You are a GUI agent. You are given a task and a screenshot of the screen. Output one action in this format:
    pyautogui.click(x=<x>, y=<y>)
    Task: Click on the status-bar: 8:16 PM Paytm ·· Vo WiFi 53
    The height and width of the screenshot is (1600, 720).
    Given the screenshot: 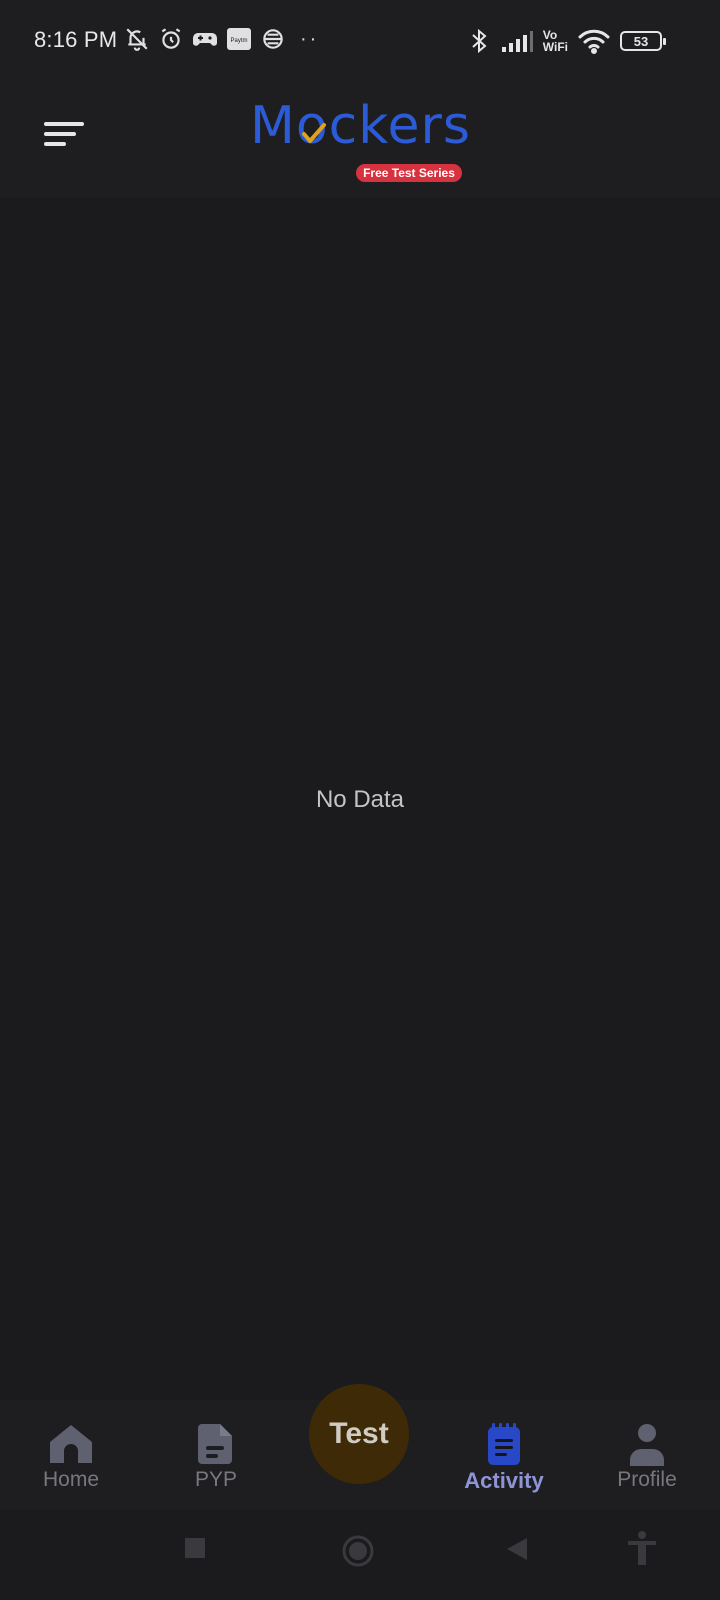 What is the action you would take?
    pyautogui.click(x=360, y=40)
    